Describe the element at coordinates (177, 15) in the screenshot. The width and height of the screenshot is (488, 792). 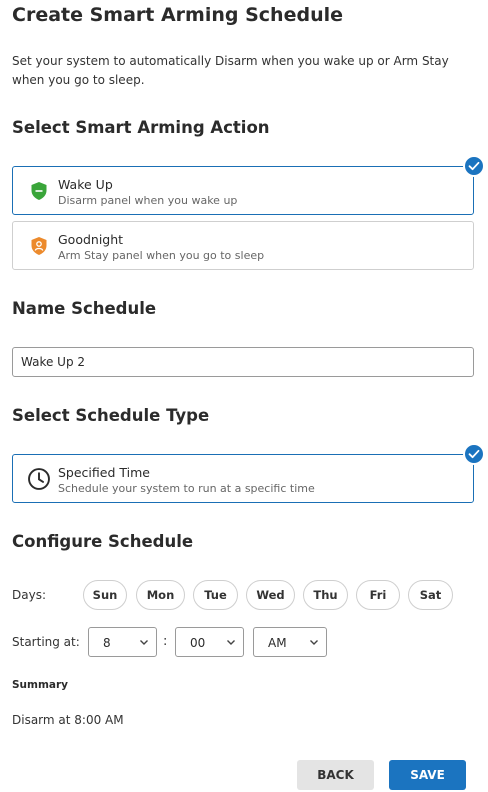
I see `page-title: Create Smart Arming Schedule` at that location.